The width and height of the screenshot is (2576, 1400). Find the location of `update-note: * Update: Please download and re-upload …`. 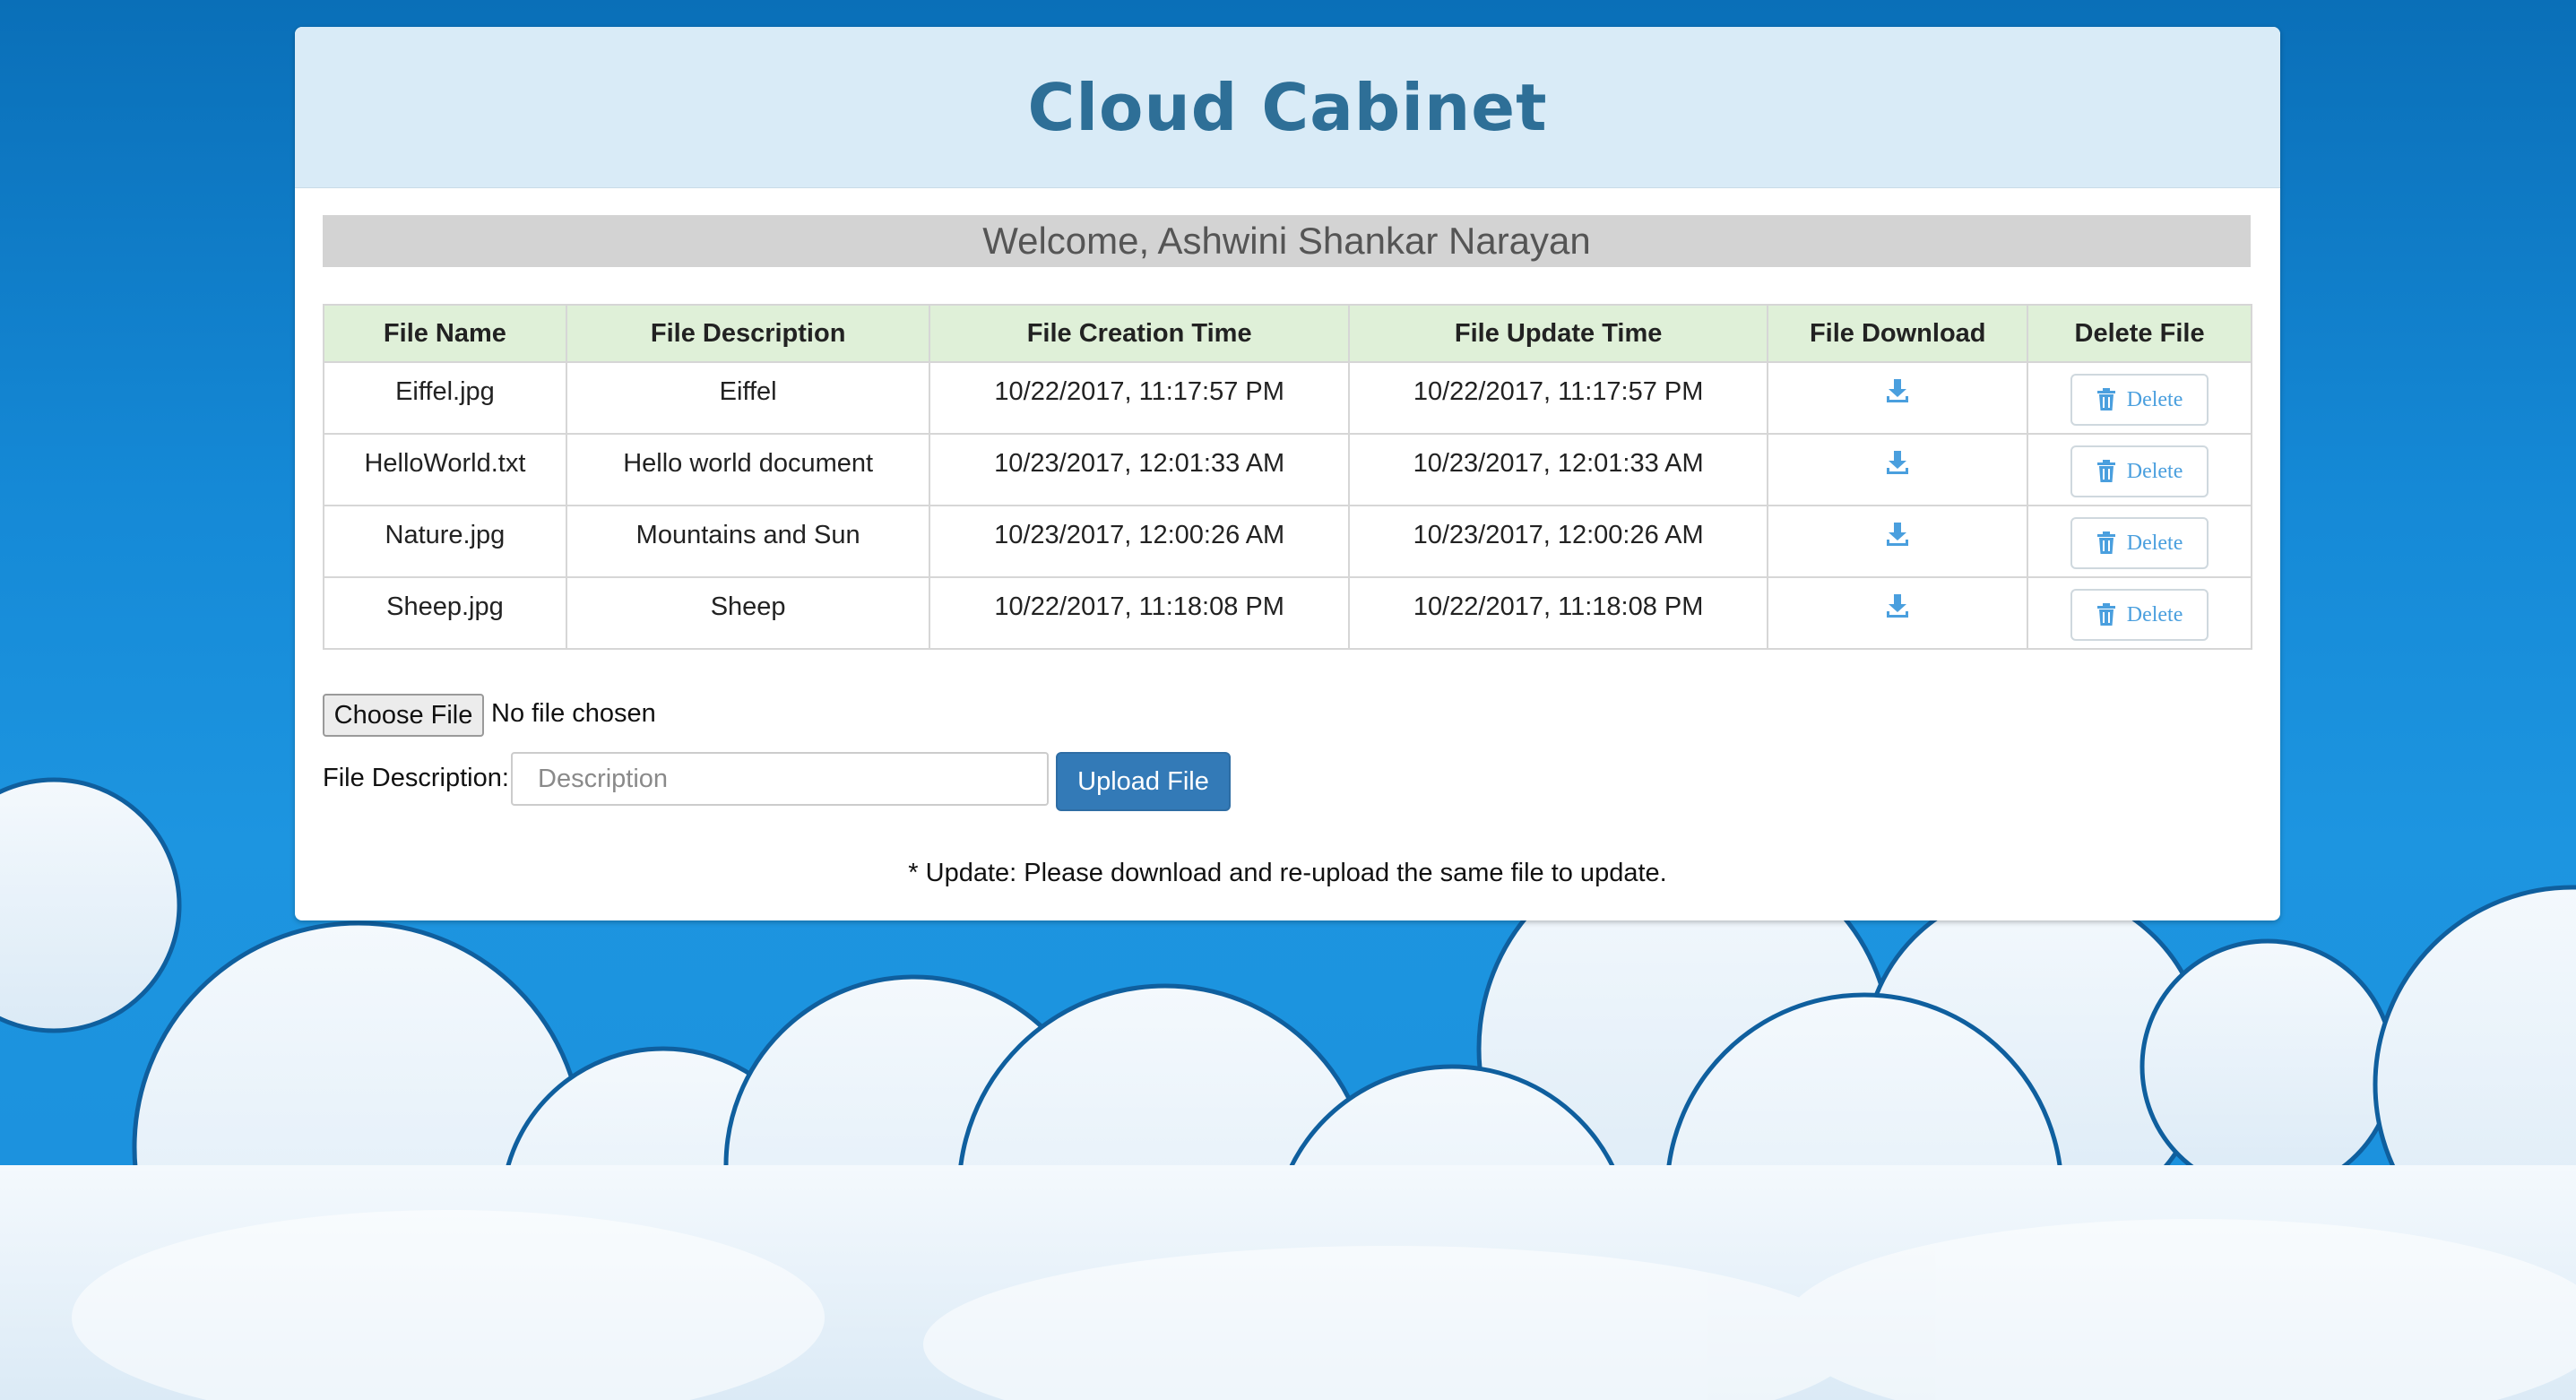

update-note: * Update: Please download and re-upload … is located at coordinates (1287, 873).